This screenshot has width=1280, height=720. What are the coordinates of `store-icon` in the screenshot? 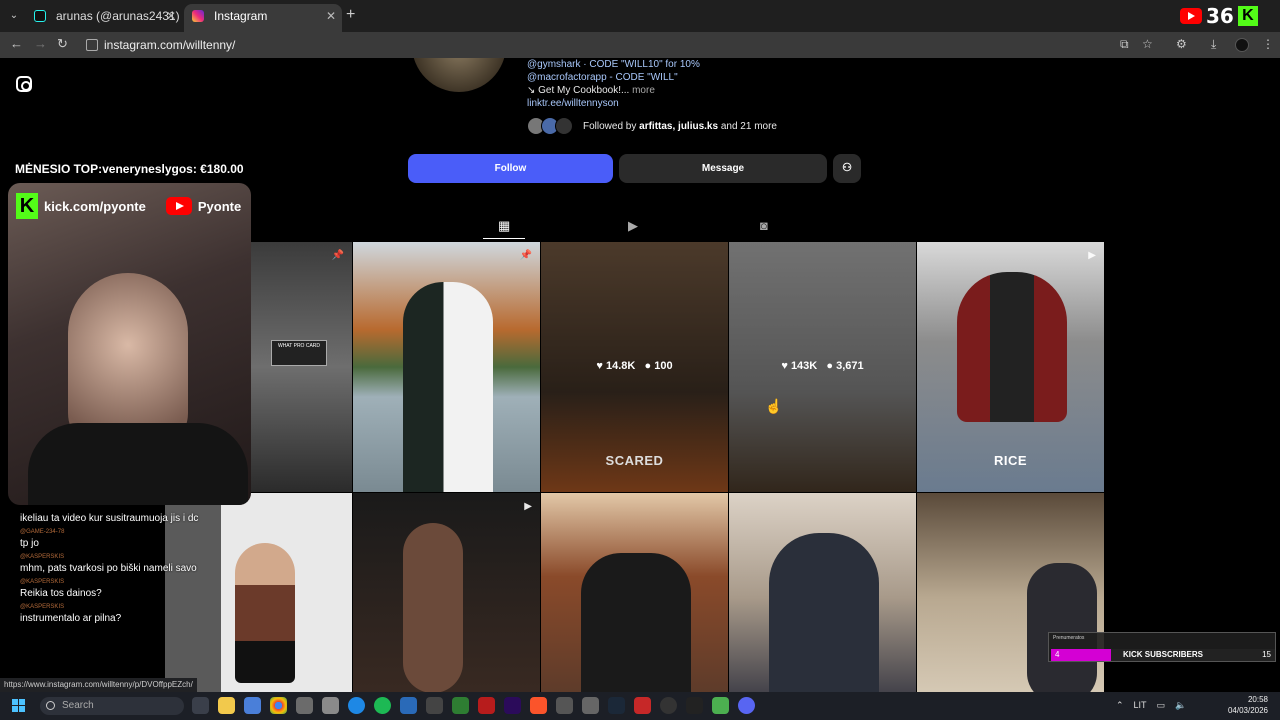 It's located at (252, 705).